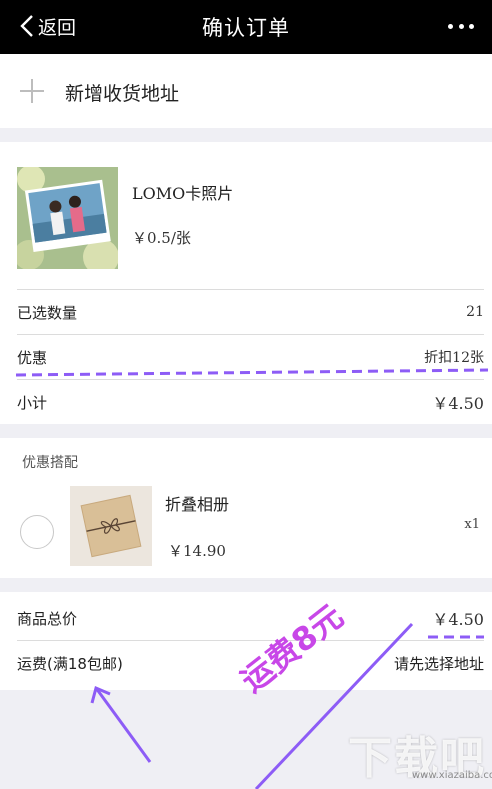 Image resolution: width=492 pixels, height=789 pixels. What do you see at coordinates (458, 619) in the screenshot?
I see `total-price-value: ￥4.50` at bounding box center [458, 619].